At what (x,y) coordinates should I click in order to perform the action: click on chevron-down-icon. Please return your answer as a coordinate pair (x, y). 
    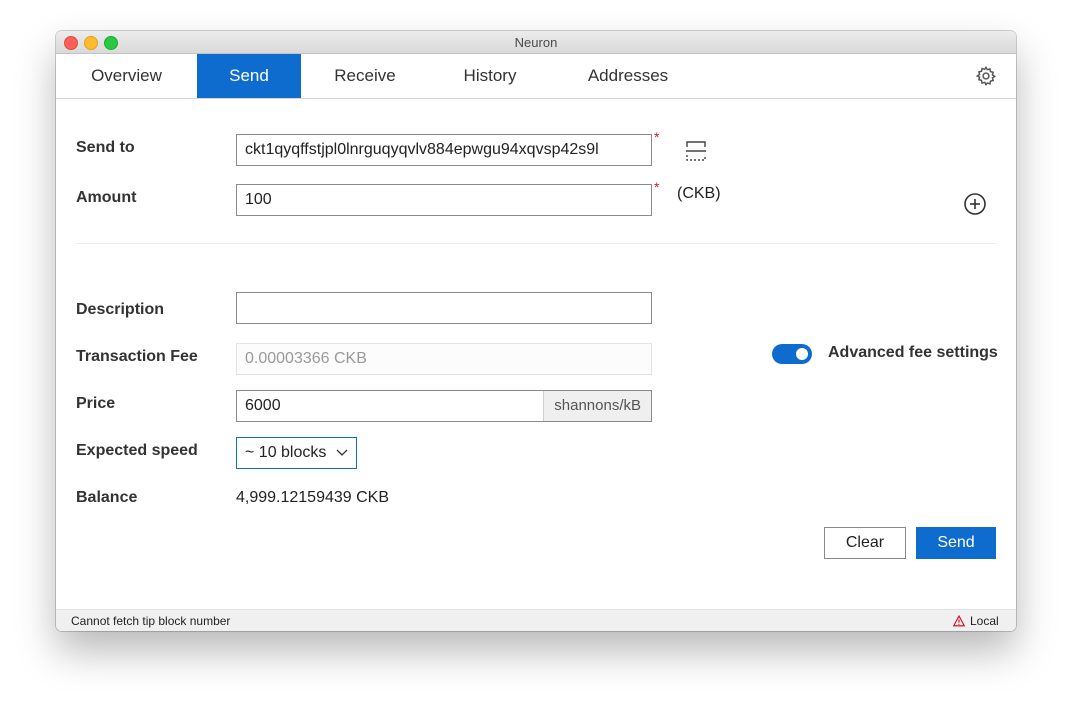
    Looking at the image, I should click on (342, 452).